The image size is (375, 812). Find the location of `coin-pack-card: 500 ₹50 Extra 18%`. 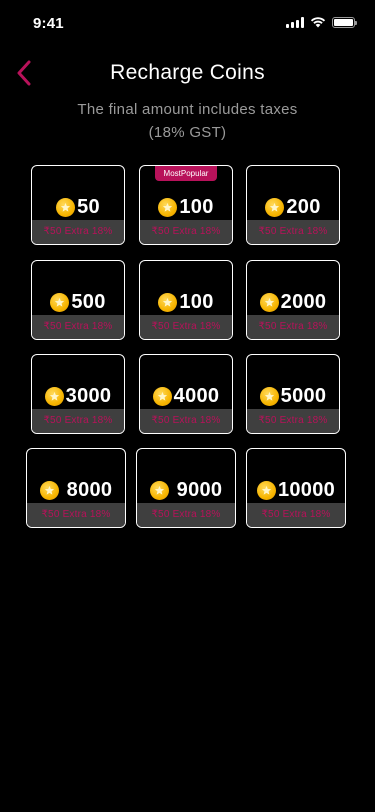

coin-pack-card: 500 ₹50 Extra 18% is located at coordinates (78, 300).